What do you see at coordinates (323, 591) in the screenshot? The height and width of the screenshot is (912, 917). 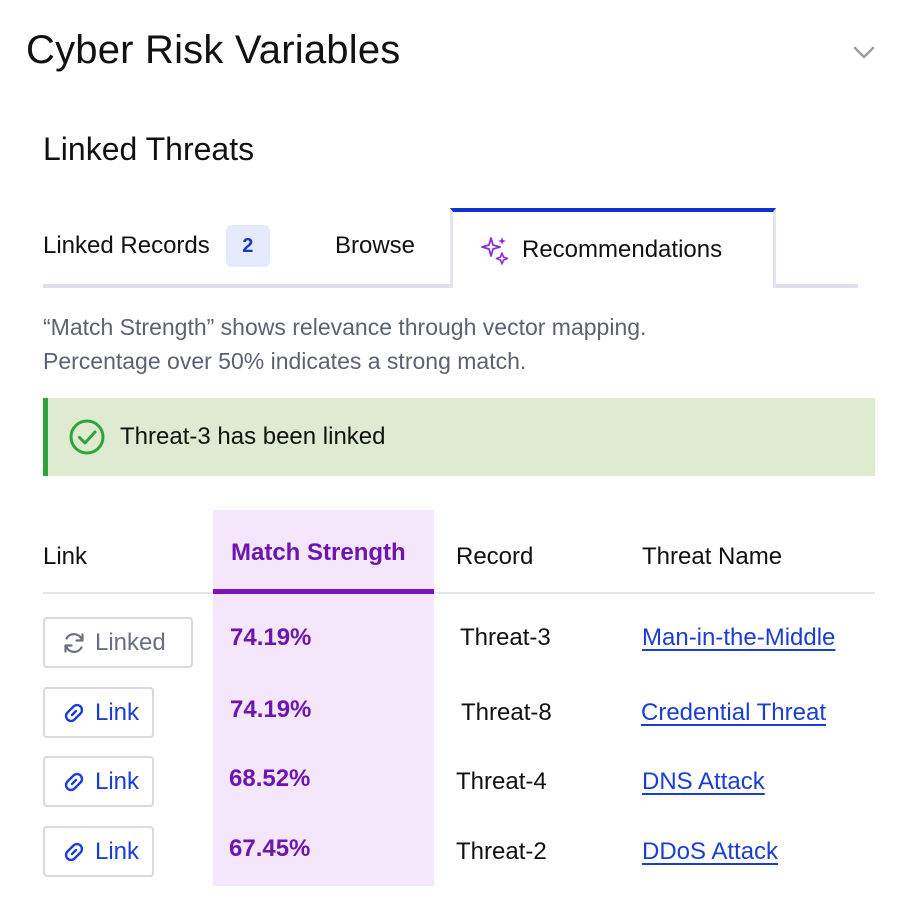 I see `sorted-column-indicator` at bounding box center [323, 591].